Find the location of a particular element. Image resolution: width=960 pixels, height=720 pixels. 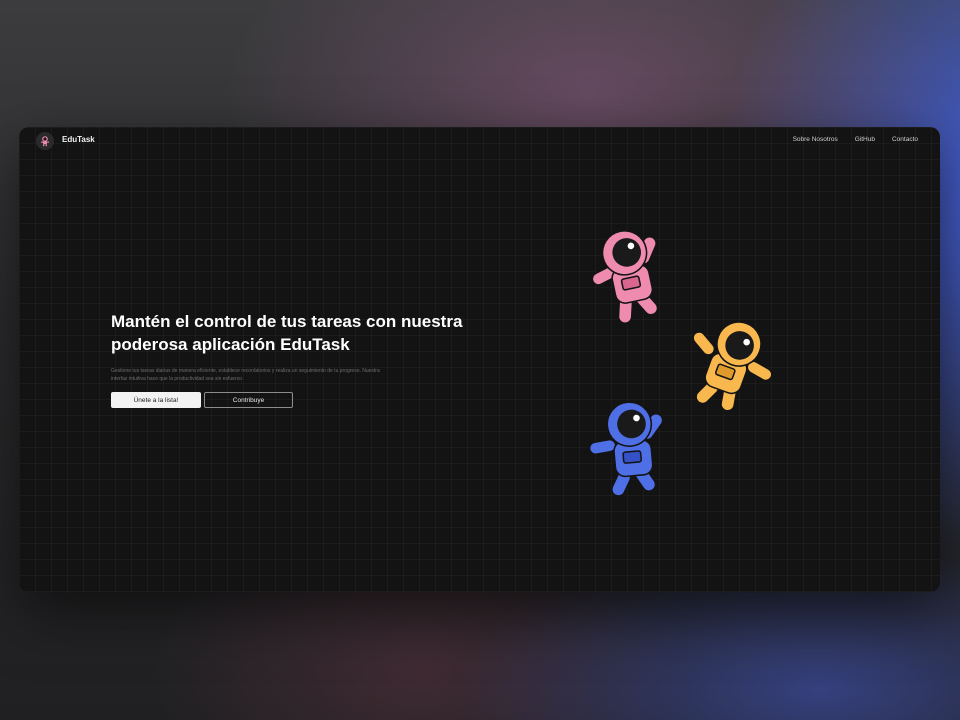

nav-link-about: Sobre Nosotros is located at coordinates (815, 140).